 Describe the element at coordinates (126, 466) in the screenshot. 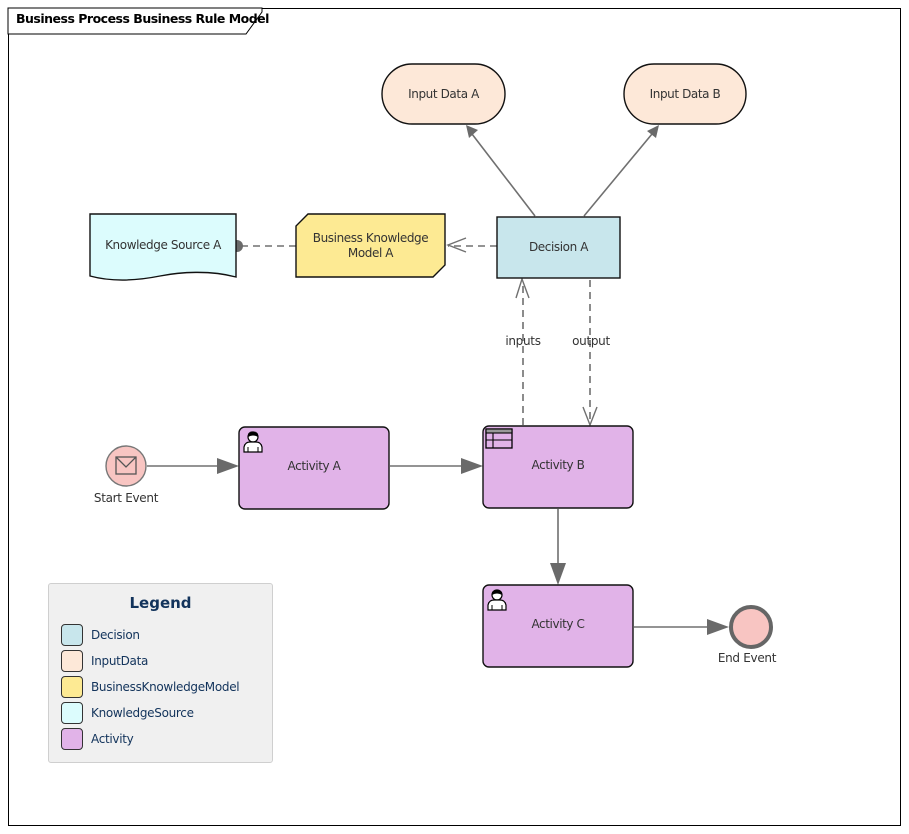

I see `start-event-shape` at that location.